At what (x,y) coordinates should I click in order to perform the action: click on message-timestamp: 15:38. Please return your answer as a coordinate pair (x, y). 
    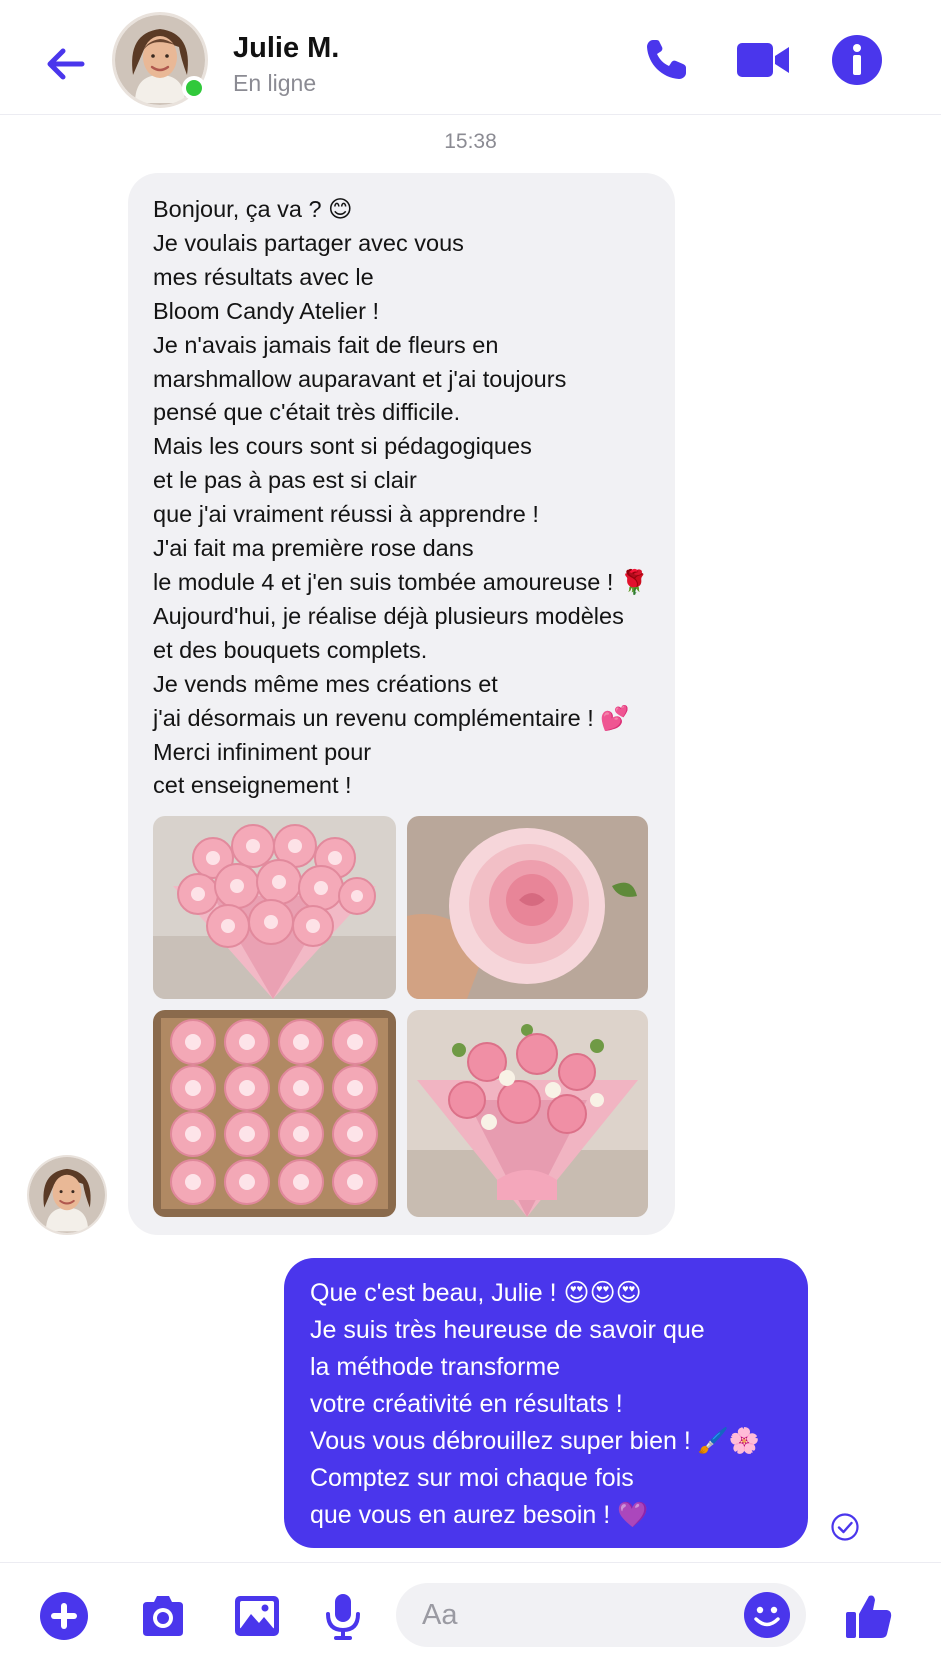
    Looking at the image, I should click on (470, 141).